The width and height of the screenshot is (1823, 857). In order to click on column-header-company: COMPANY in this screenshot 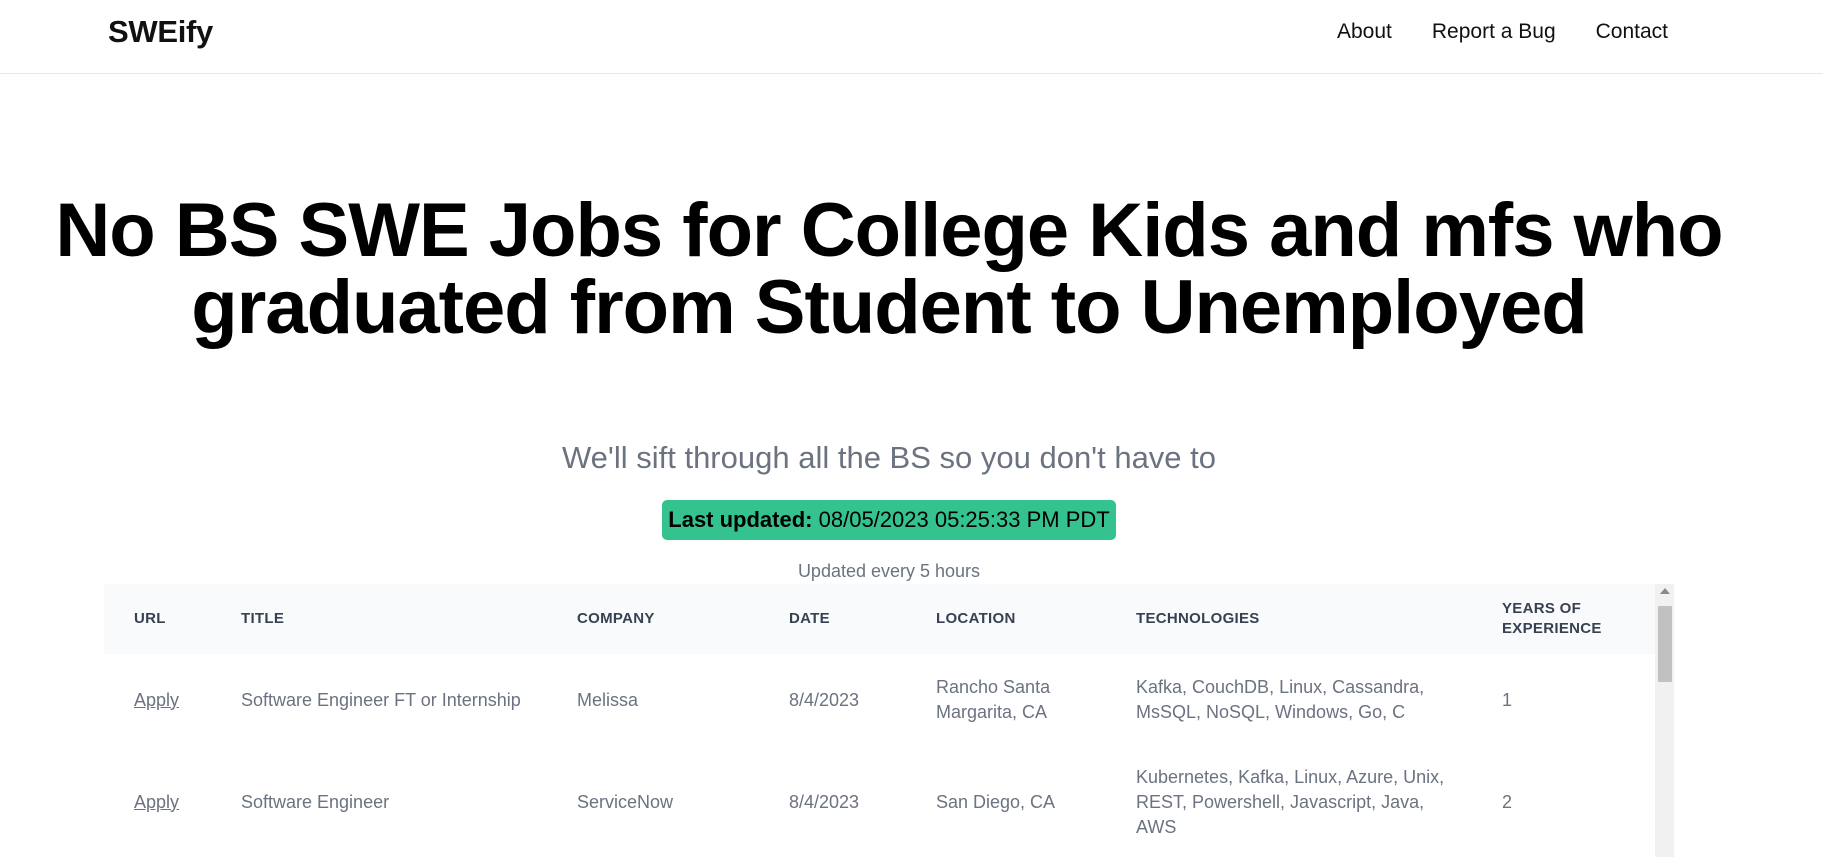, I will do `click(616, 618)`.